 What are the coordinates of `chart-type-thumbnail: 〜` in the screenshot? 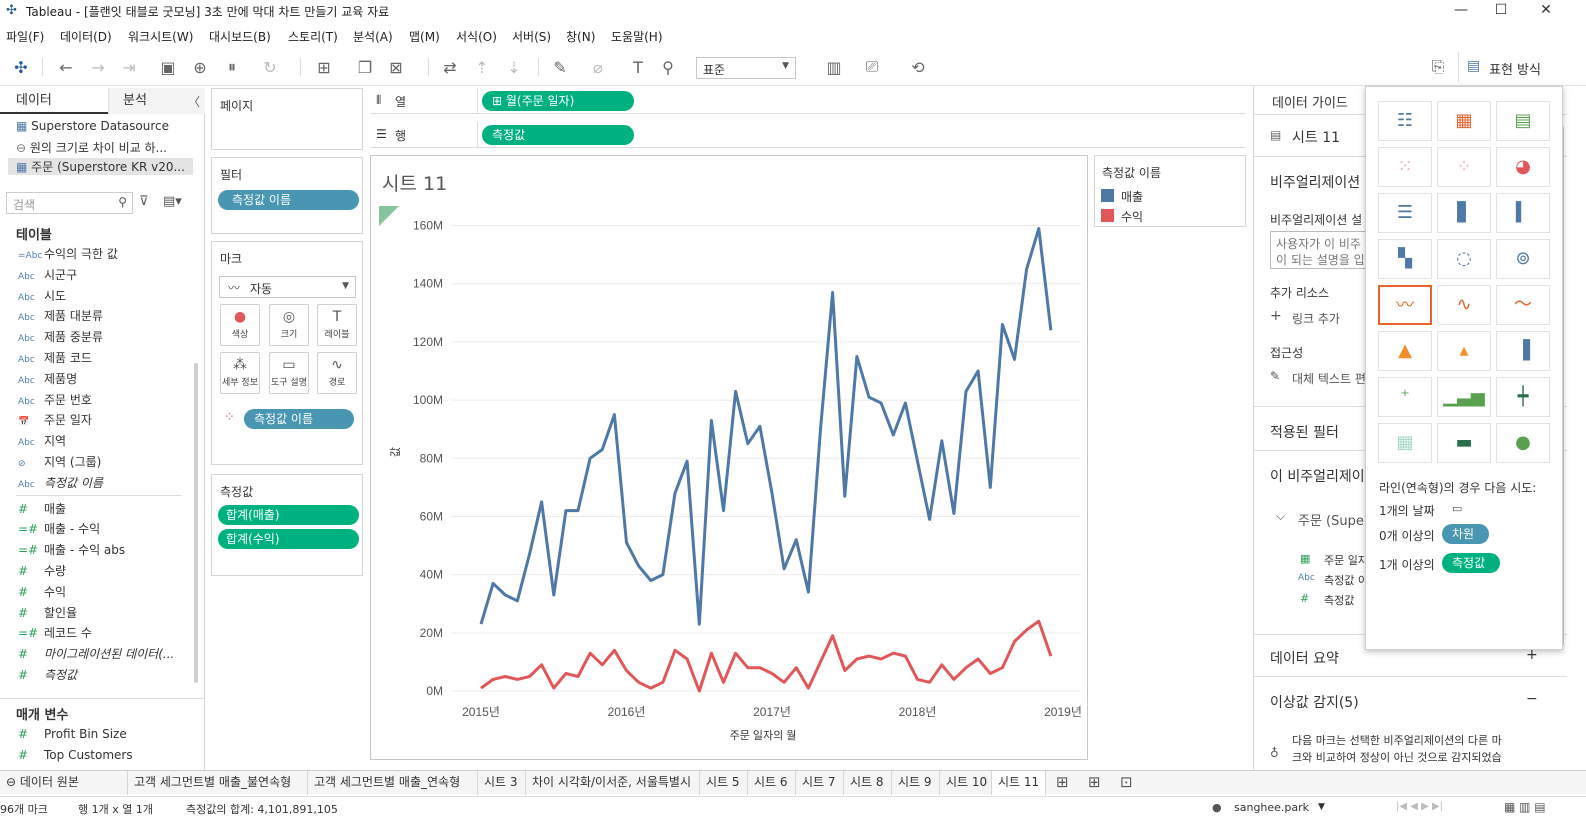 It's located at (1523, 305).